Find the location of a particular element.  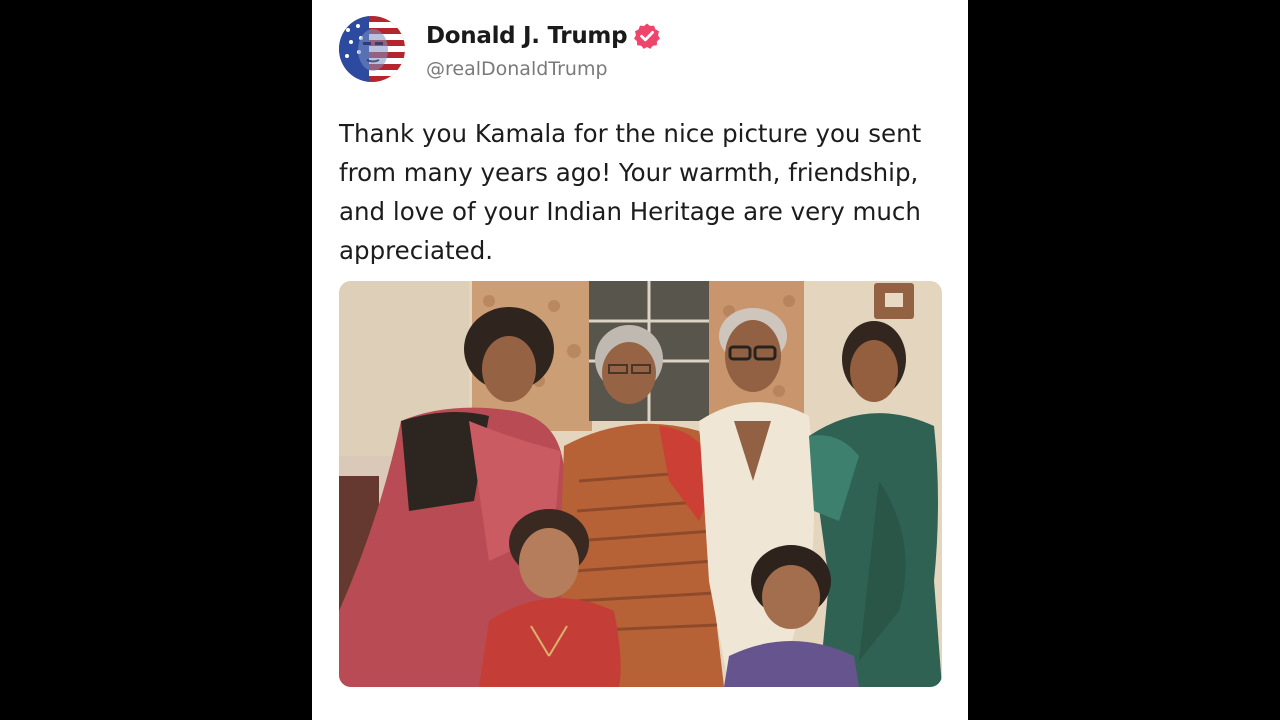

verified-badge-icon is located at coordinates (647, 36).